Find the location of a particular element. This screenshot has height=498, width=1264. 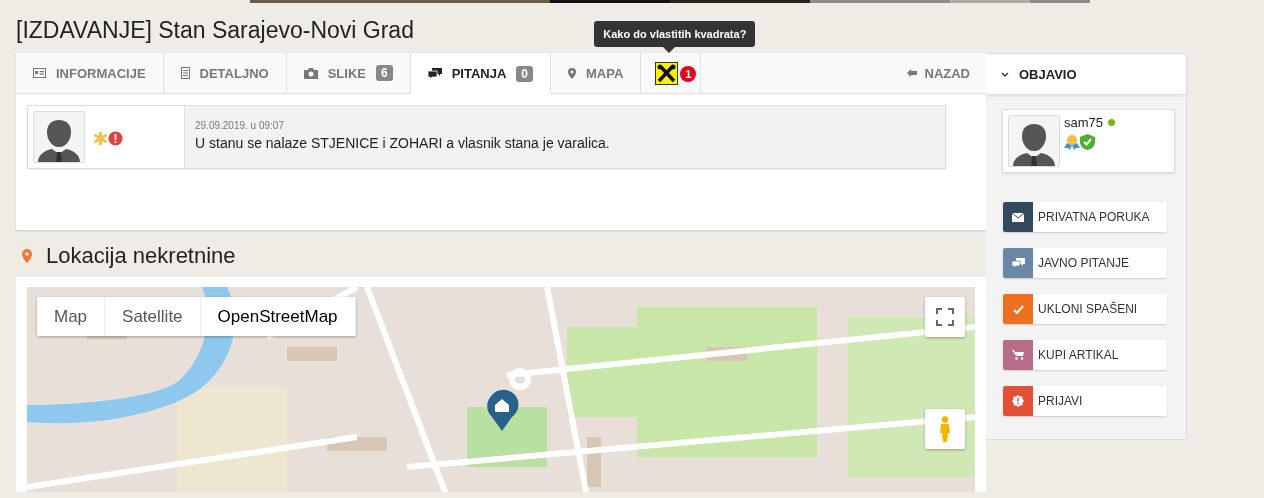

notification-badge: 1 is located at coordinates (688, 74).